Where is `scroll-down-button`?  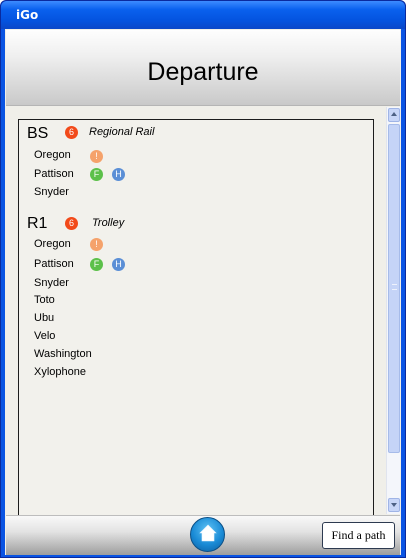
scroll-down-button is located at coordinates (394, 505).